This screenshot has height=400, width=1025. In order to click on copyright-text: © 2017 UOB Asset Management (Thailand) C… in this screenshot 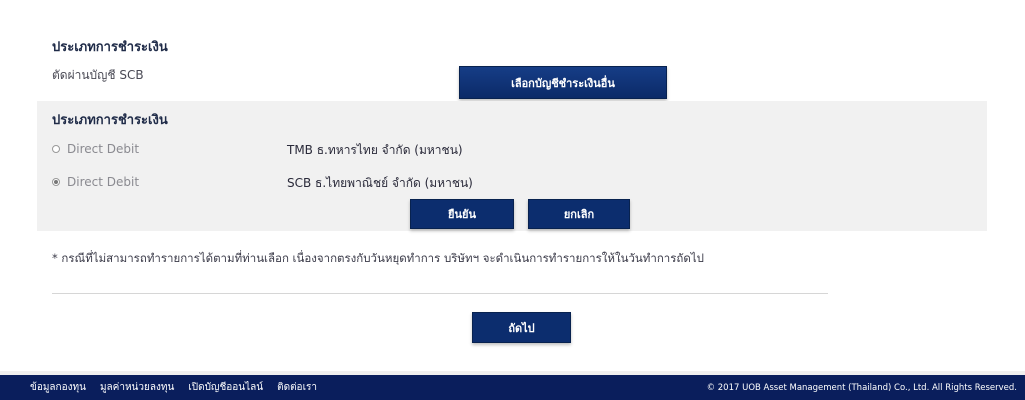, I will do `click(861, 387)`.